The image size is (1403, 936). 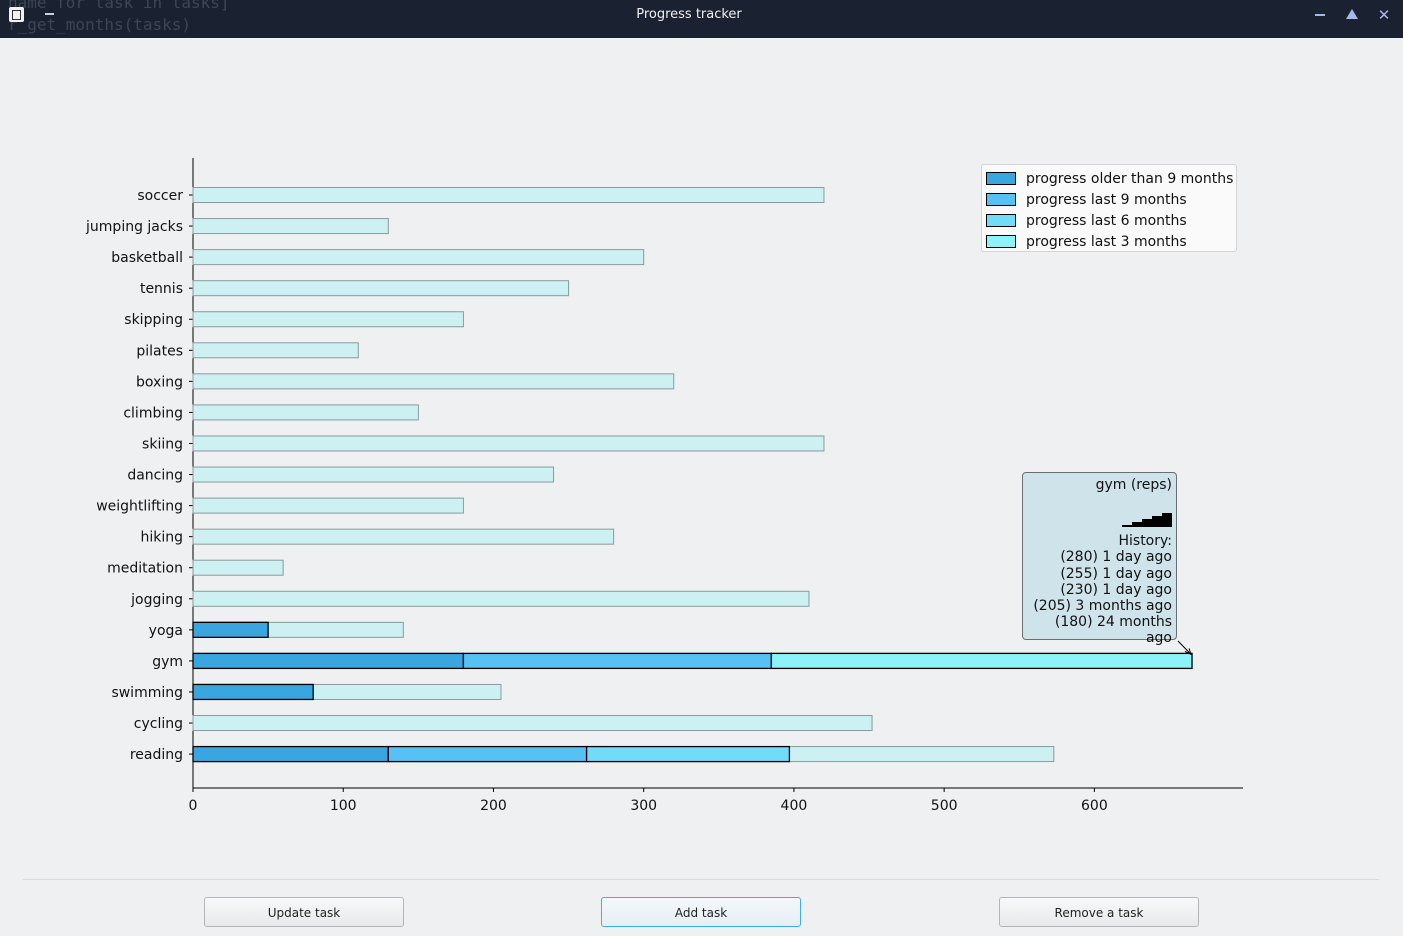 What do you see at coordinates (139, 507) in the screenshot?
I see `y-tick-label: weightlifting` at bounding box center [139, 507].